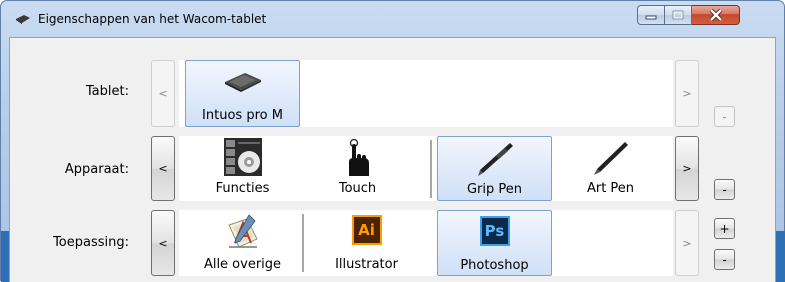 The image size is (785, 282). Describe the element at coordinates (23, 19) in the screenshot. I see `wacom-tablet-icon` at that location.